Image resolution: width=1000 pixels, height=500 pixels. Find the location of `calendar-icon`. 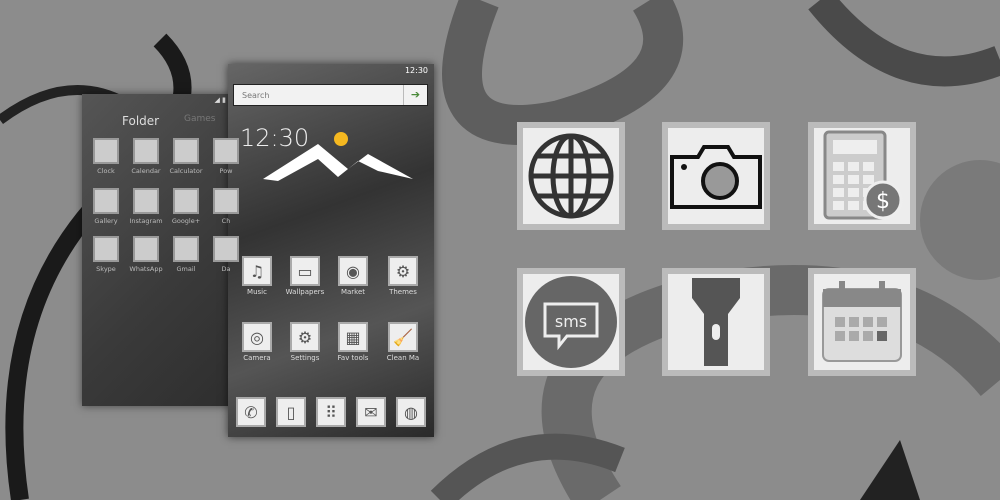

calendar-icon is located at coordinates (862, 322).